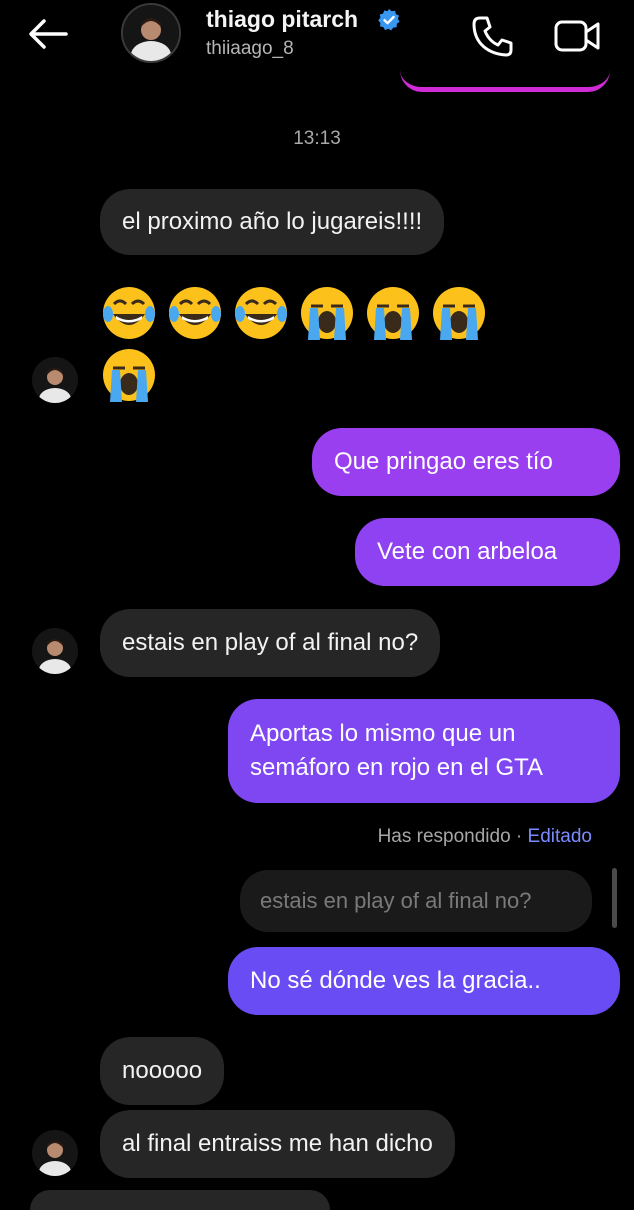 This screenshot has height=1210, width=634. What do you see at coordinates (317, 46) in the screenshot?
I see `chat-header: thiago pitarch thiiaago_8` at bounding box center [317, 46].